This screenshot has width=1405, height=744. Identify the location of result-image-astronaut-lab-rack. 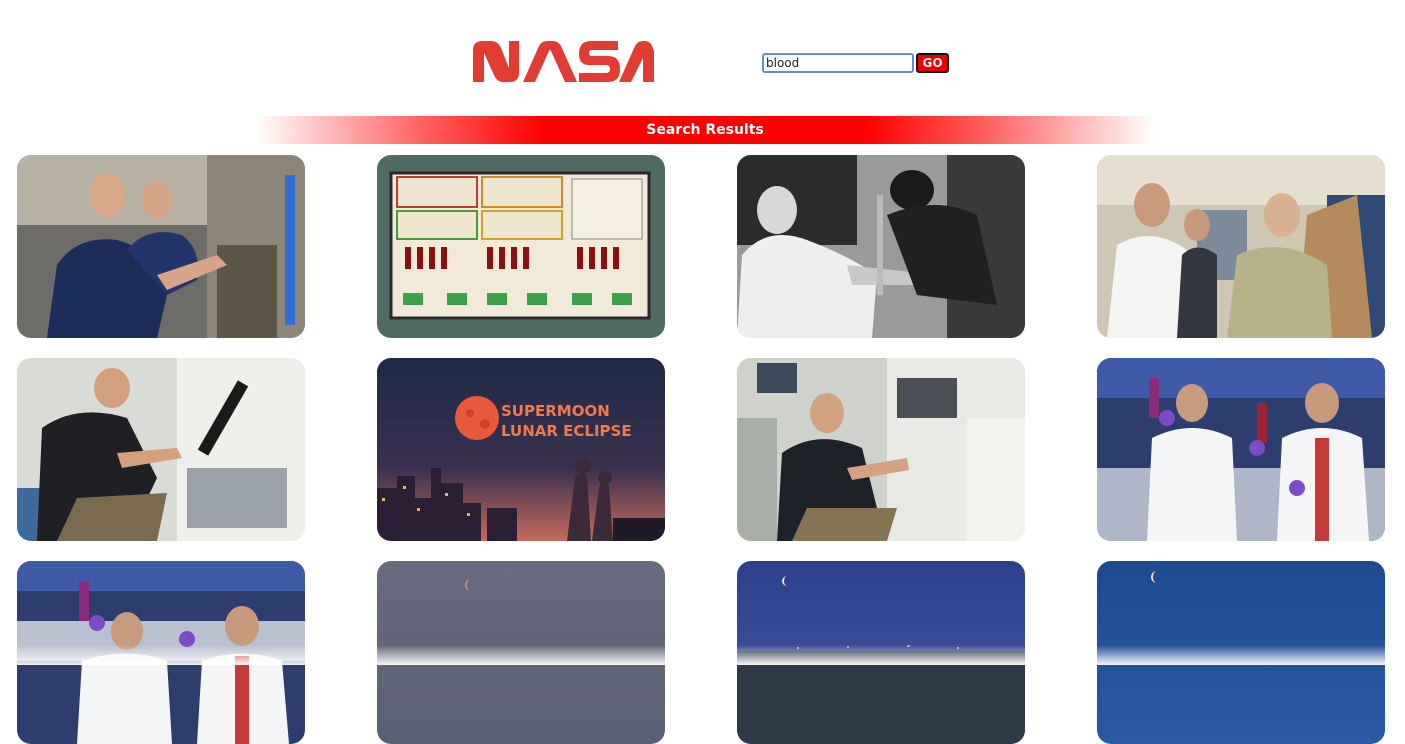
(161, 449).